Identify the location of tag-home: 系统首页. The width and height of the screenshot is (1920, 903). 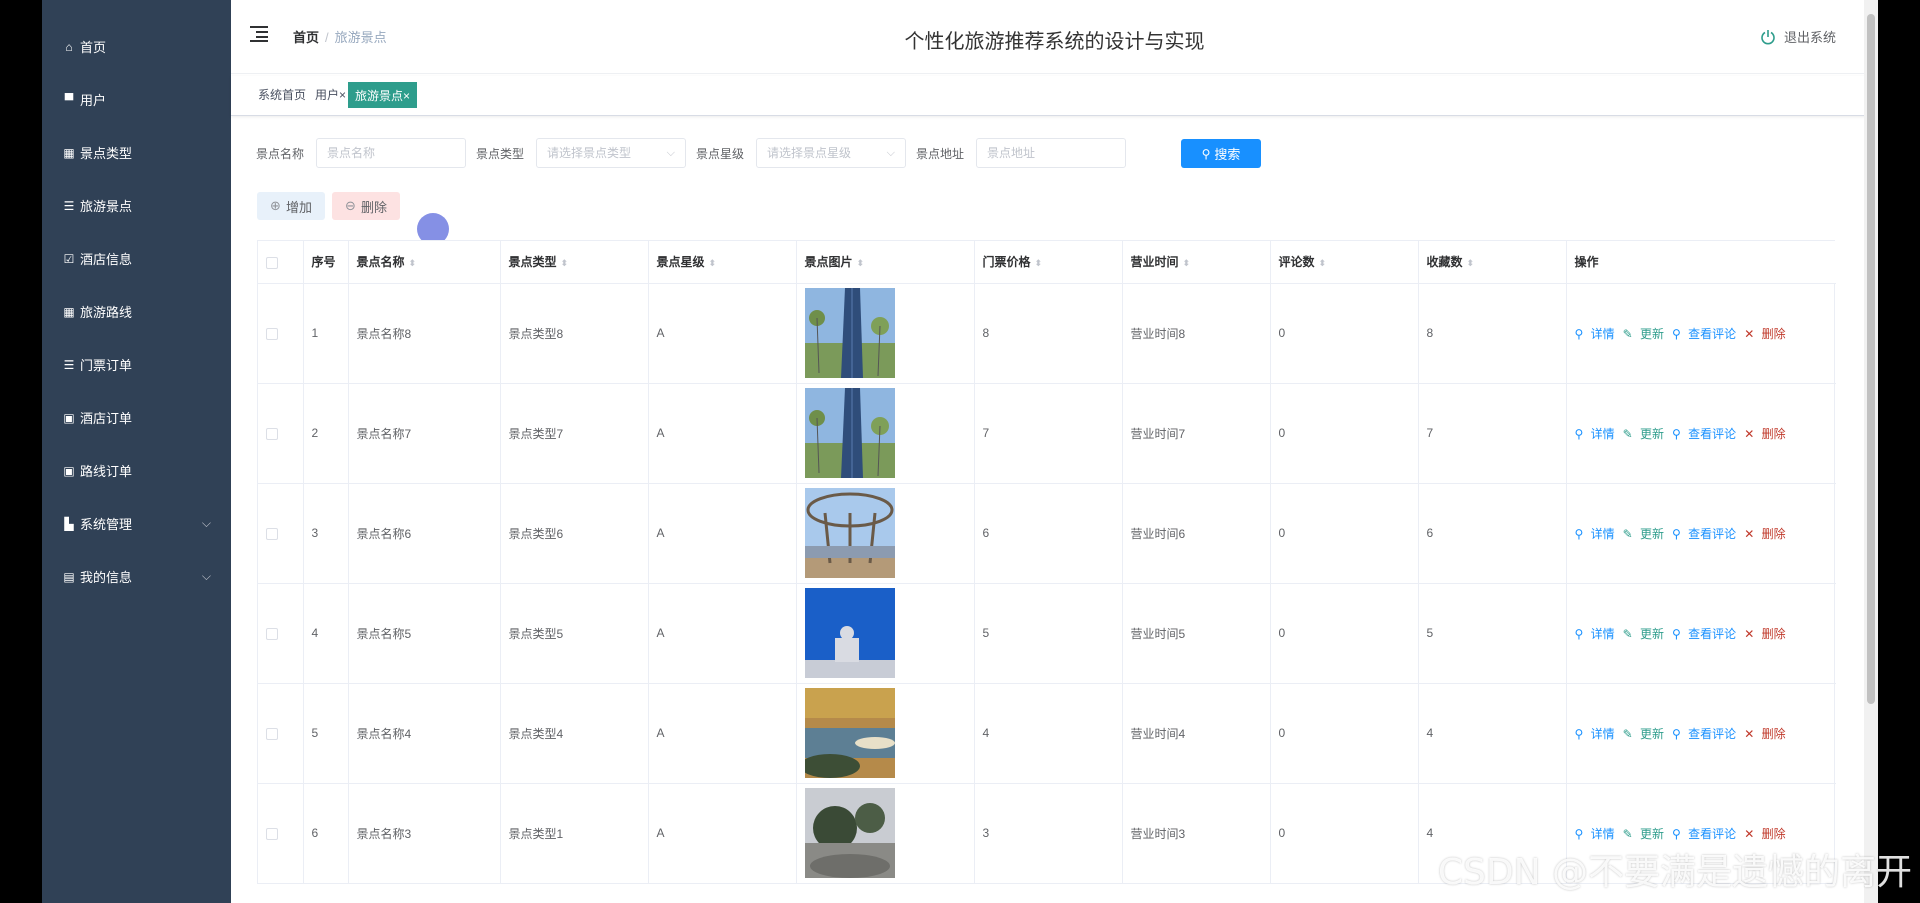
(282, 95).